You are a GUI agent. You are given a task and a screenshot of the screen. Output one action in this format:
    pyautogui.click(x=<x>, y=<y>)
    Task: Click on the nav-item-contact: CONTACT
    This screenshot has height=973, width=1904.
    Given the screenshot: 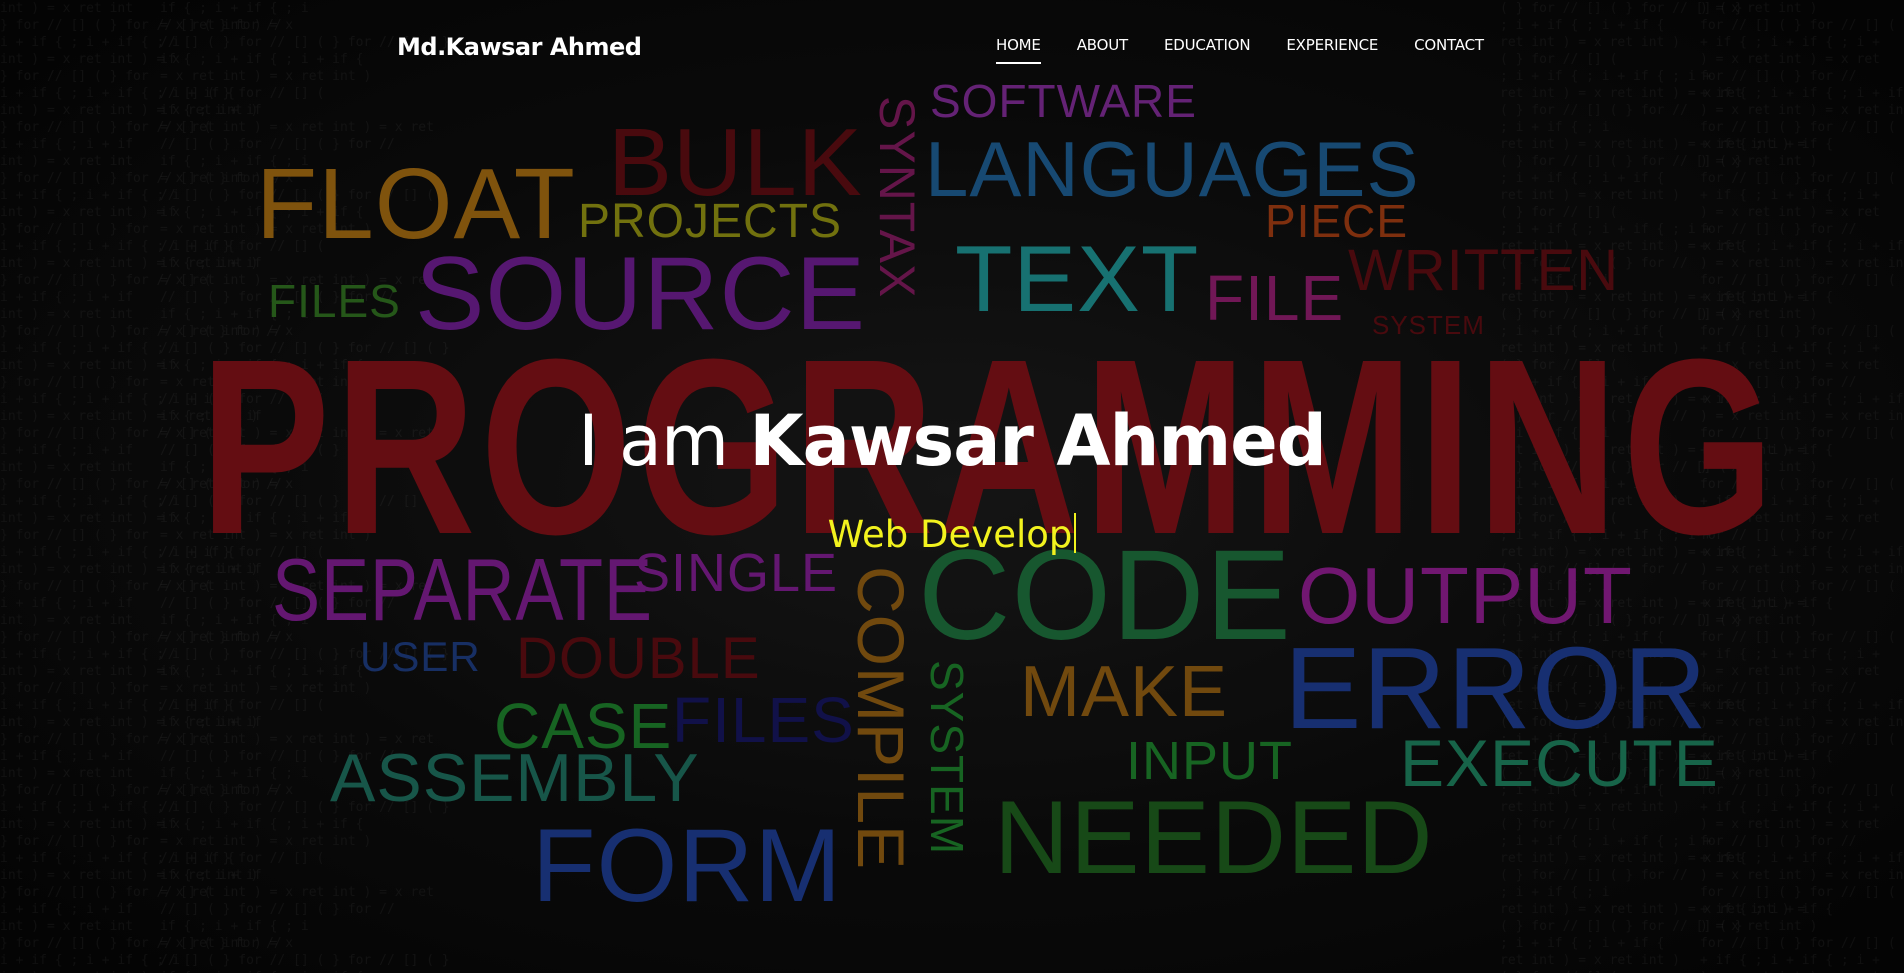 What is the action you would take?
    pyautogui.click(x=1449, y=50)
    